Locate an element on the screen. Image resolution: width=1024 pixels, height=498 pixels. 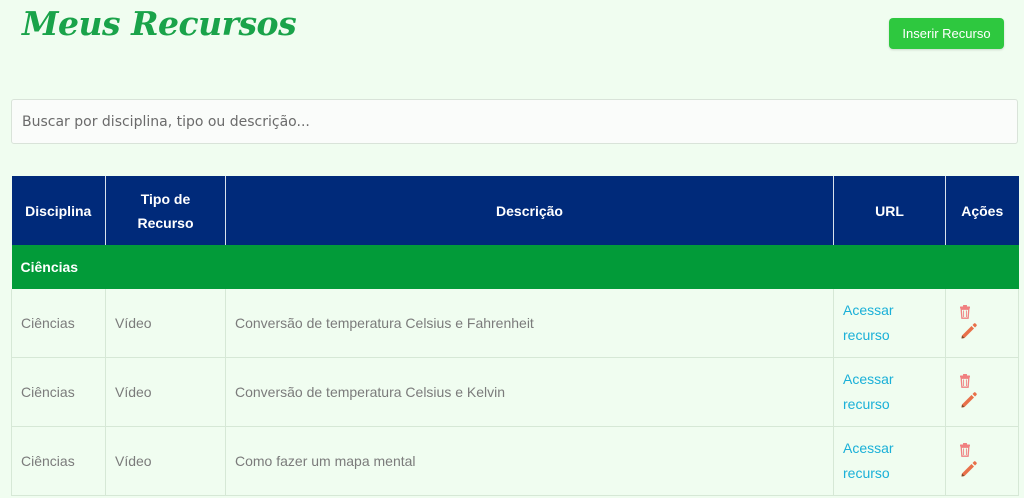
column-header-acoes: Ações is located at coordinates (982, 210).